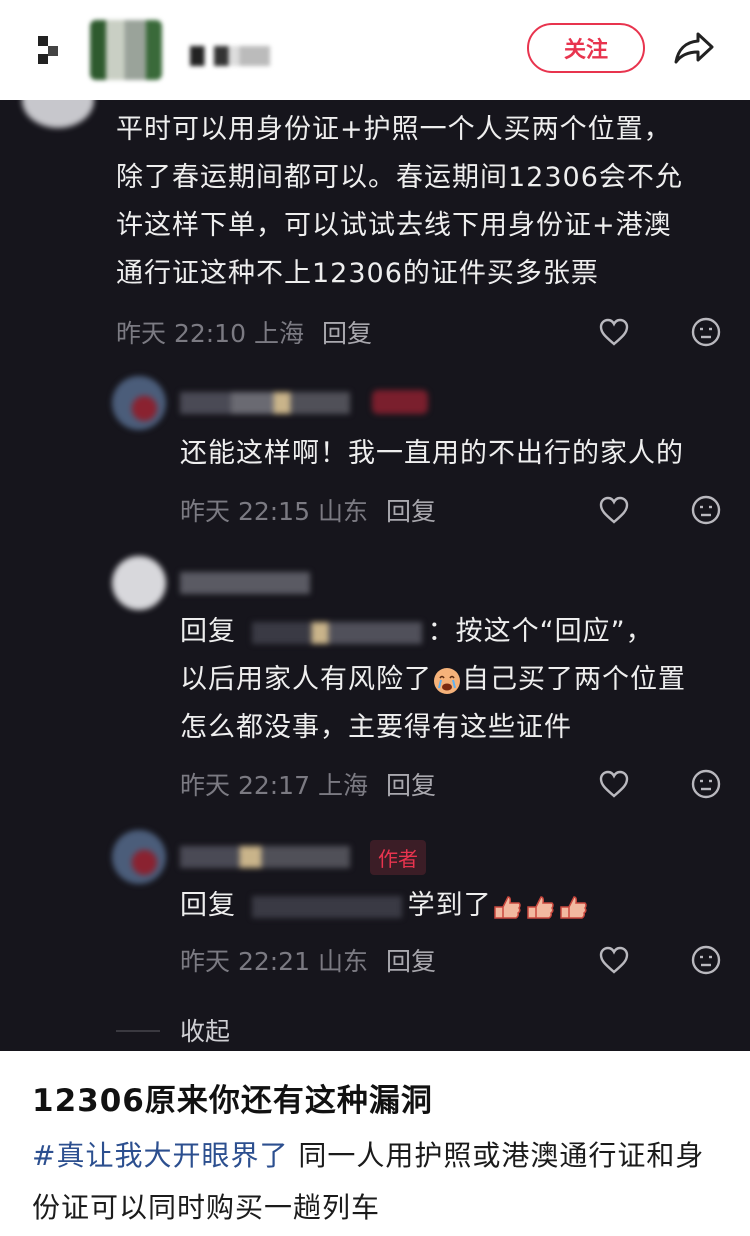 The width and height of the screenshot is (750, 1236). What do you see at coordinates (400, 402) in the screenshot?
I see `commenter-badge` at bounding box center [400, 402].